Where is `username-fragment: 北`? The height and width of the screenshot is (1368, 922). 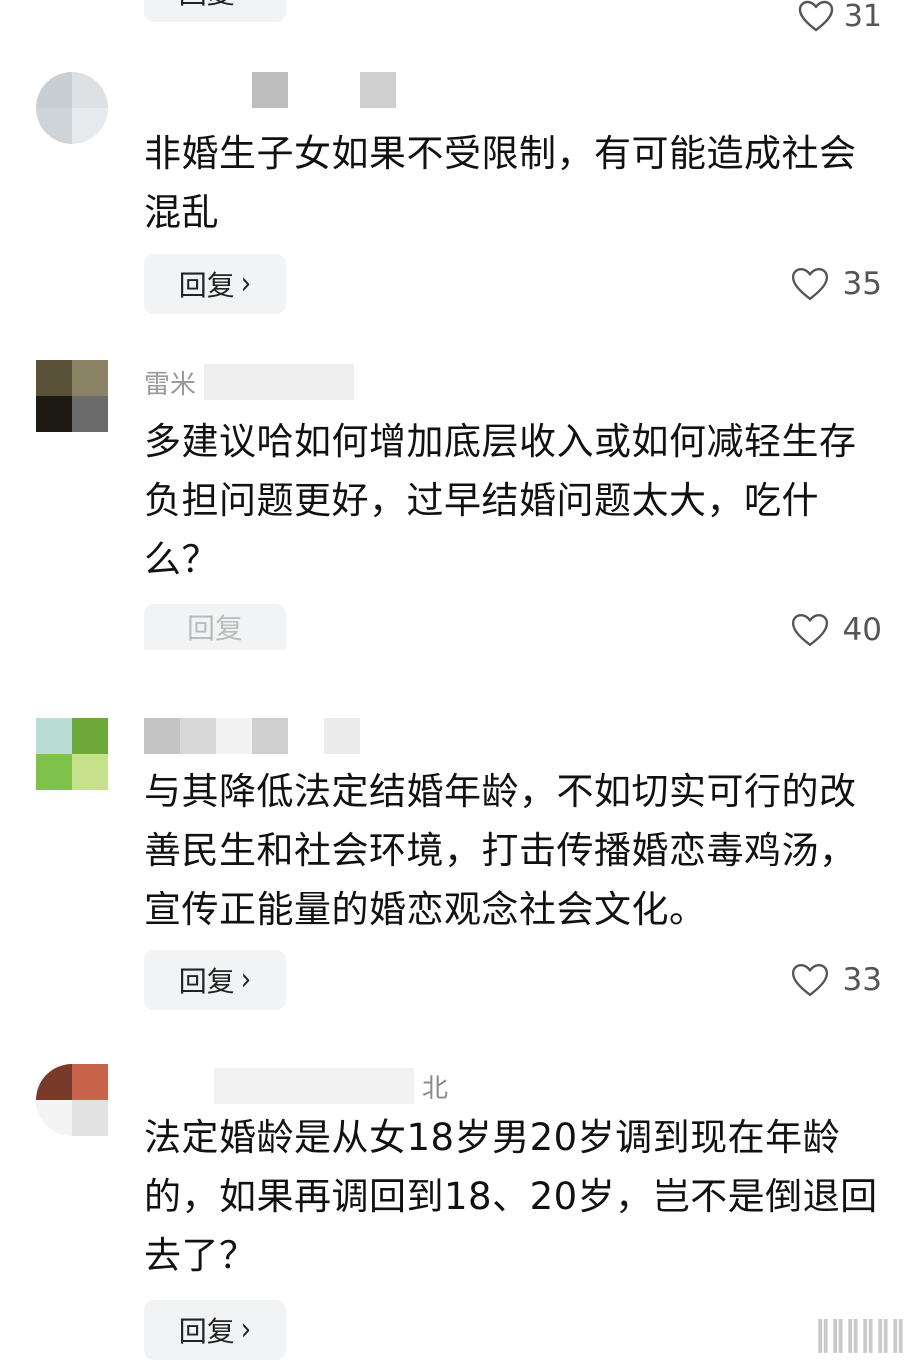 username-fragment: 北 is located at coordinates (435, 1088).